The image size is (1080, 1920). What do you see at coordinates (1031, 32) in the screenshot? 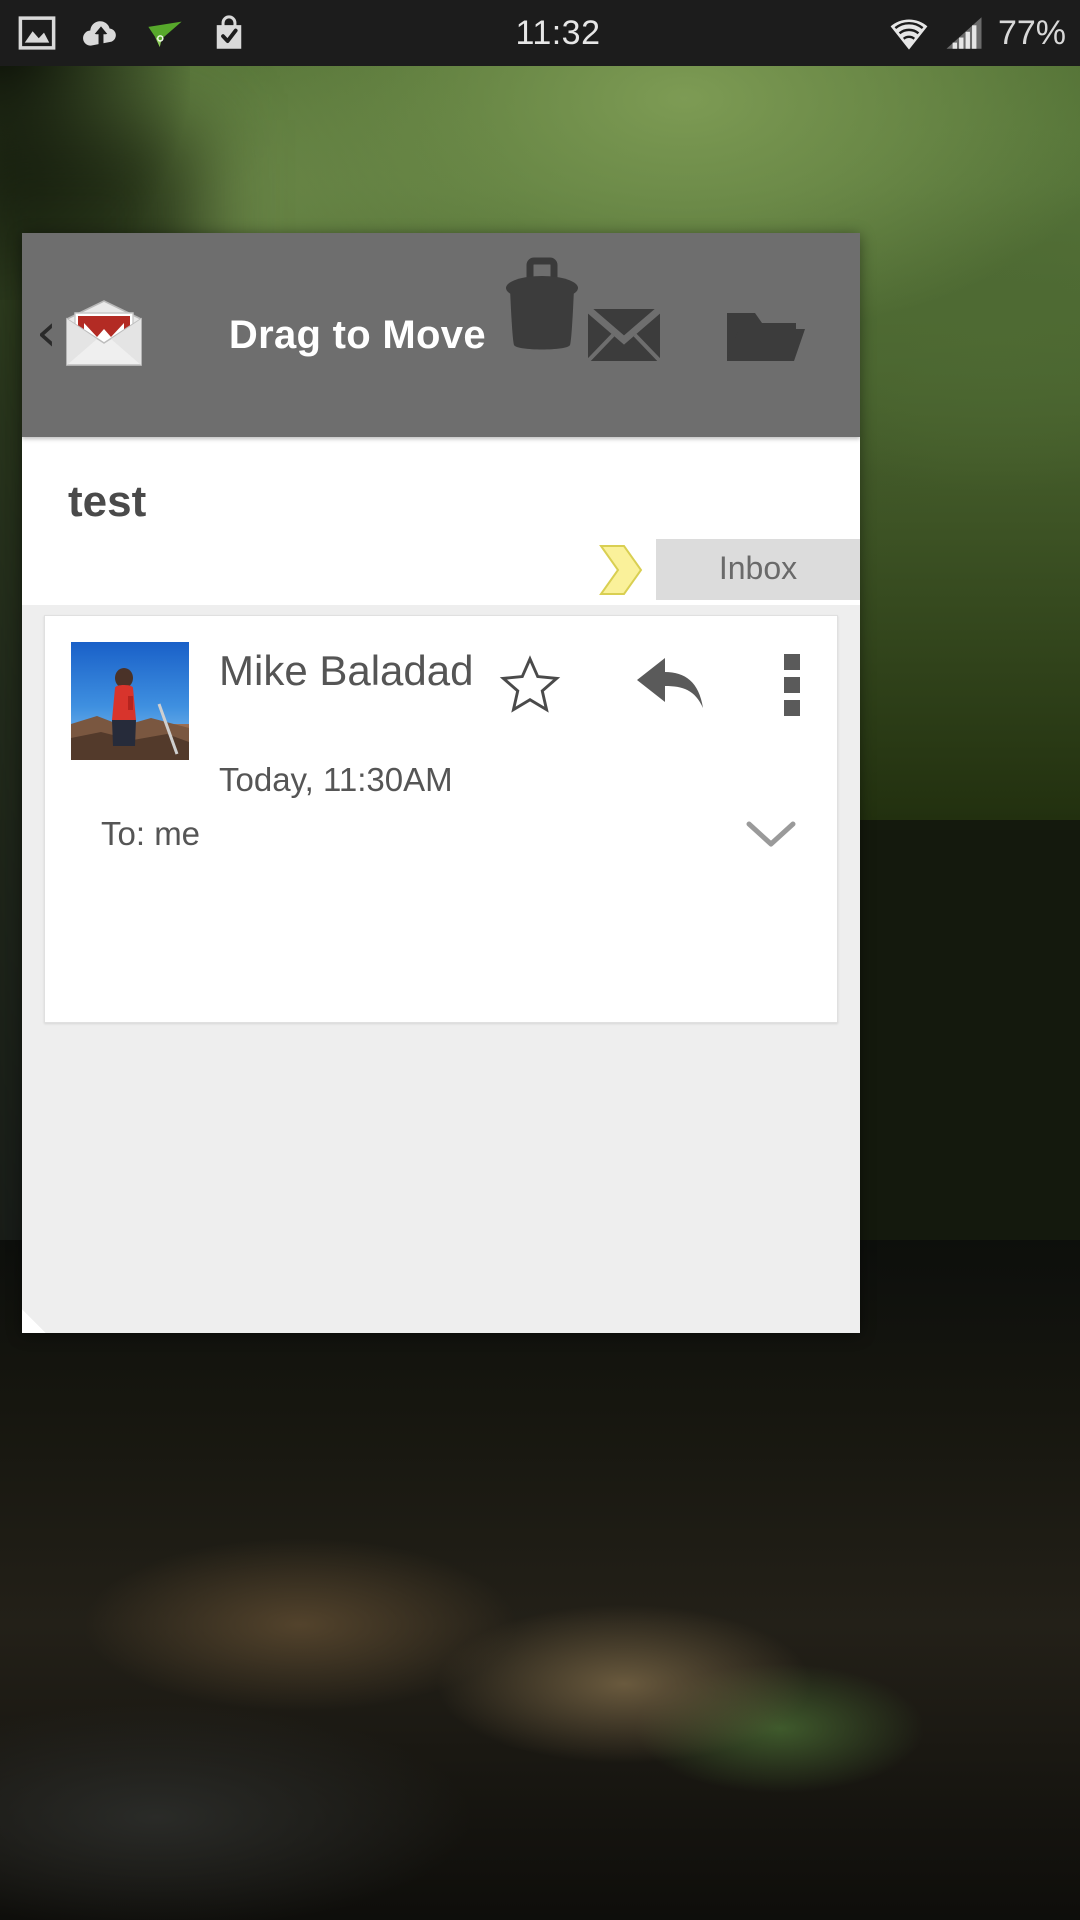
I see `battery-percentage: 77%` at bounding box center [1031, 32].